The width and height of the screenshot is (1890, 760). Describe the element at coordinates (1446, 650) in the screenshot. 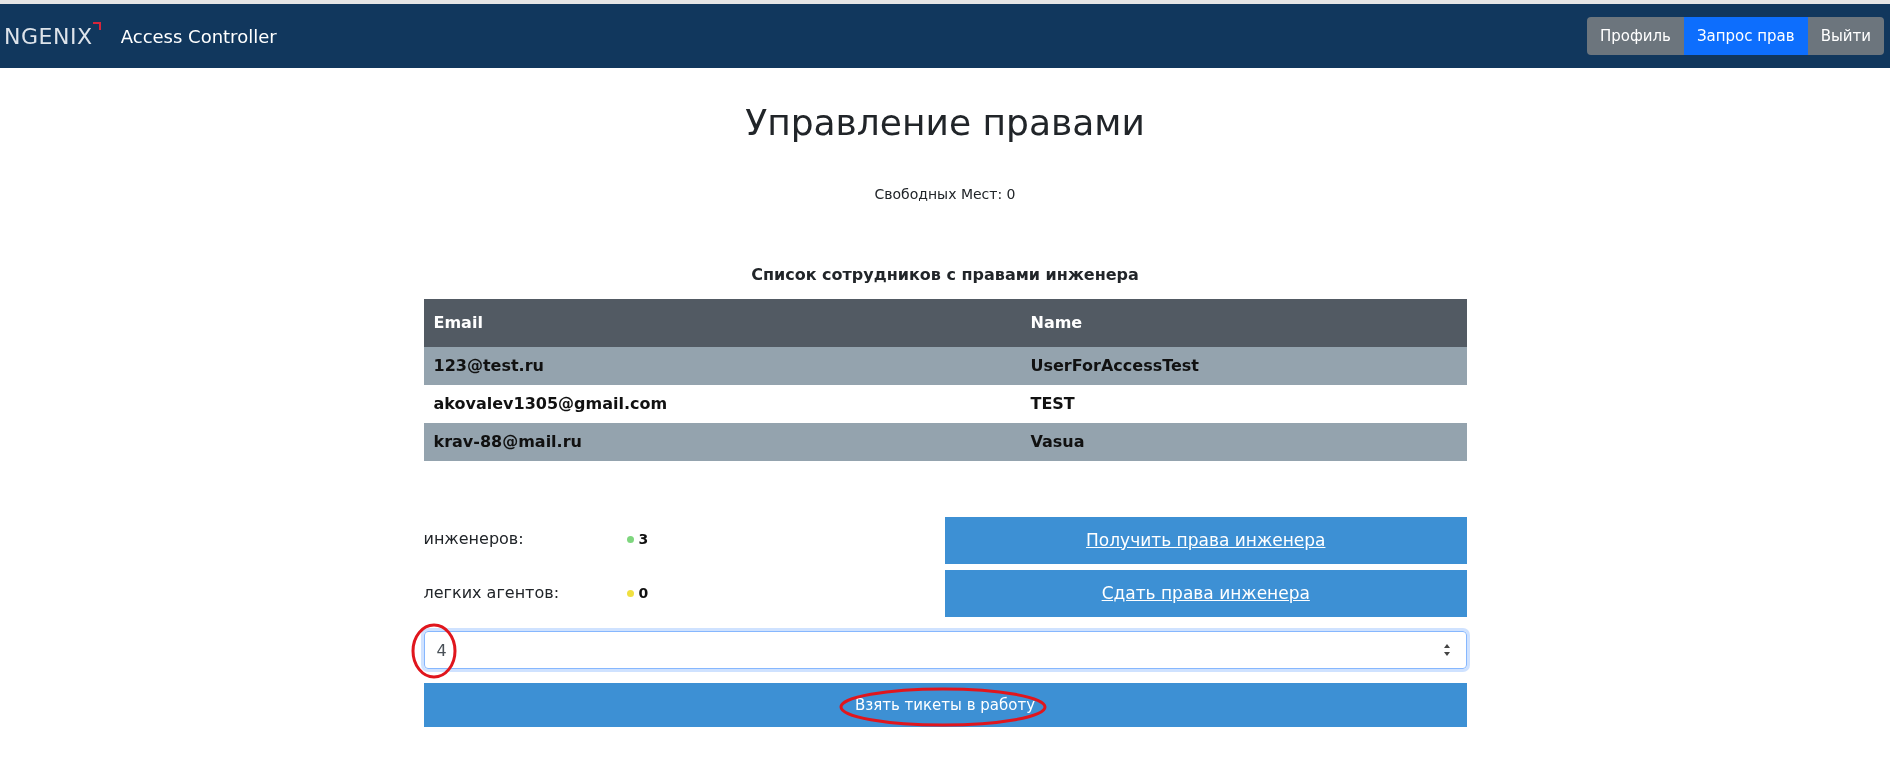

I see `spinner-arrows-icon` at that location.